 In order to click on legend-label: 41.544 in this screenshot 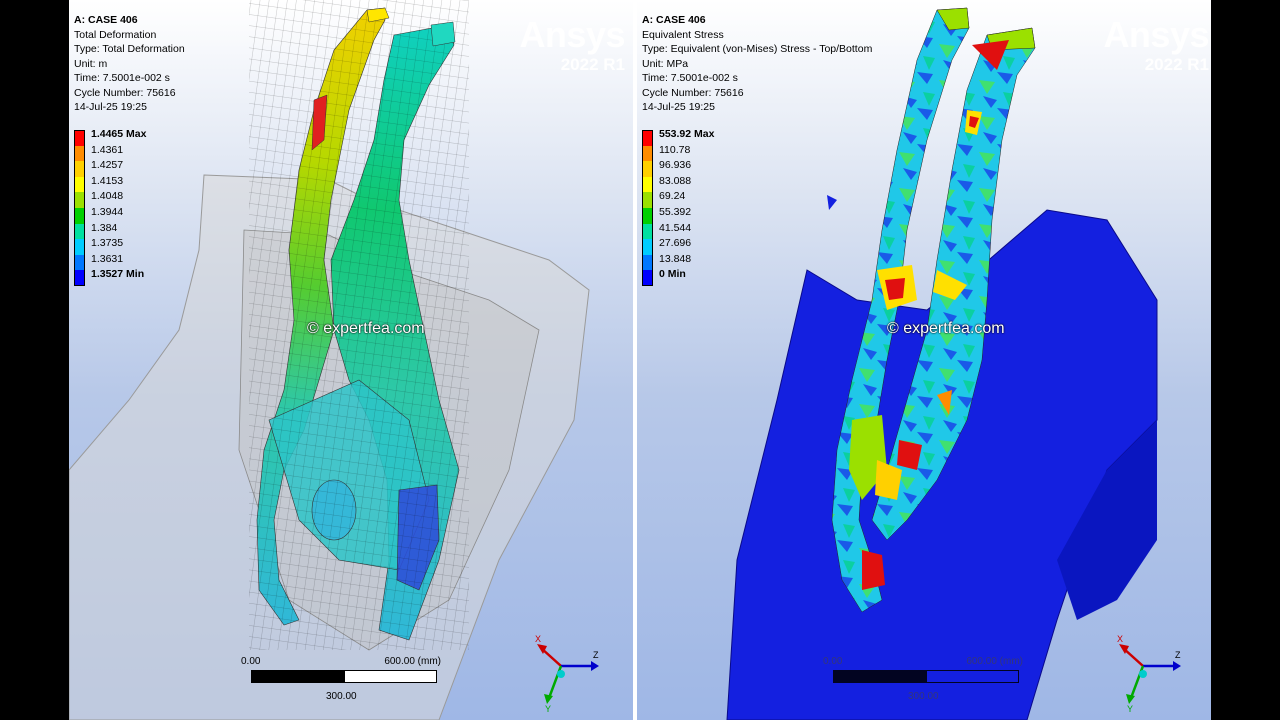, I will do `click(675, 227)`.